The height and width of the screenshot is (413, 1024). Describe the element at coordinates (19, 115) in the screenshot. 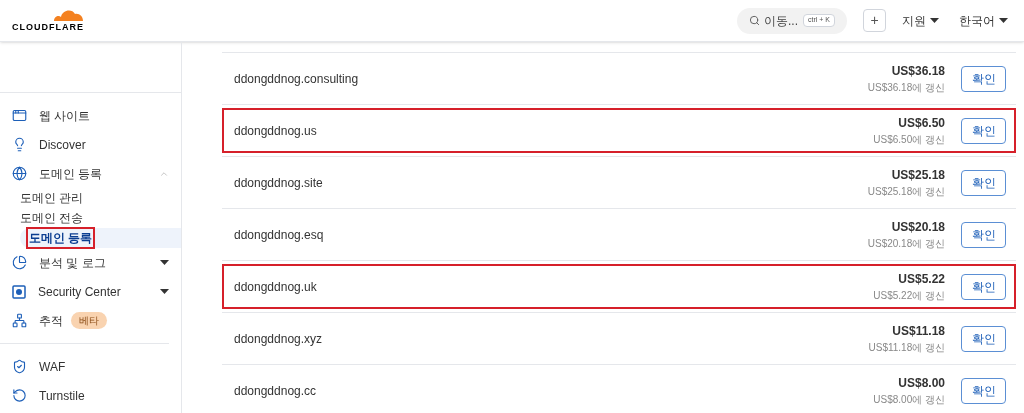

I see `window-icon` at that location.